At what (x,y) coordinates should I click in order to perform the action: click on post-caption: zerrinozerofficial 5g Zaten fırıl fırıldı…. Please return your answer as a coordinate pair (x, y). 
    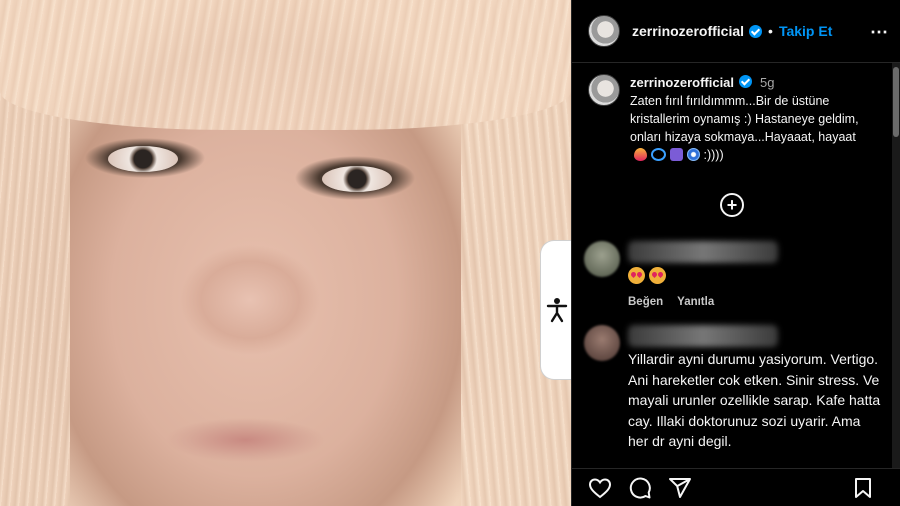
    Looking at the image, I should click on (735, 119).